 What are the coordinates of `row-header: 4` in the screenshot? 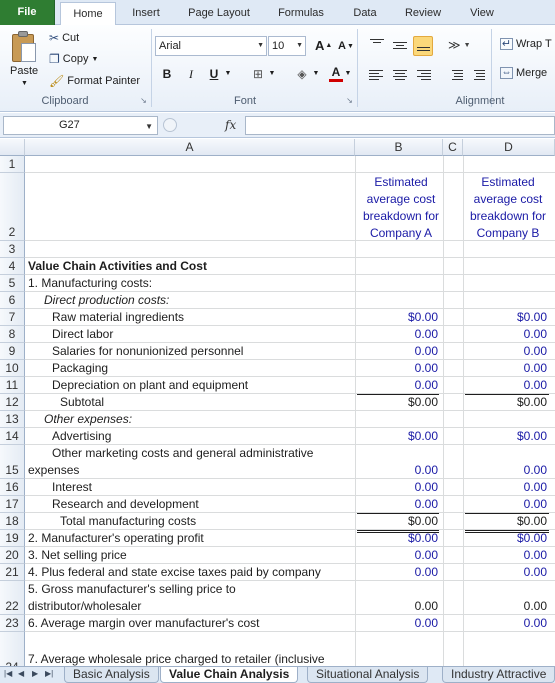 It's located at (12, 266).